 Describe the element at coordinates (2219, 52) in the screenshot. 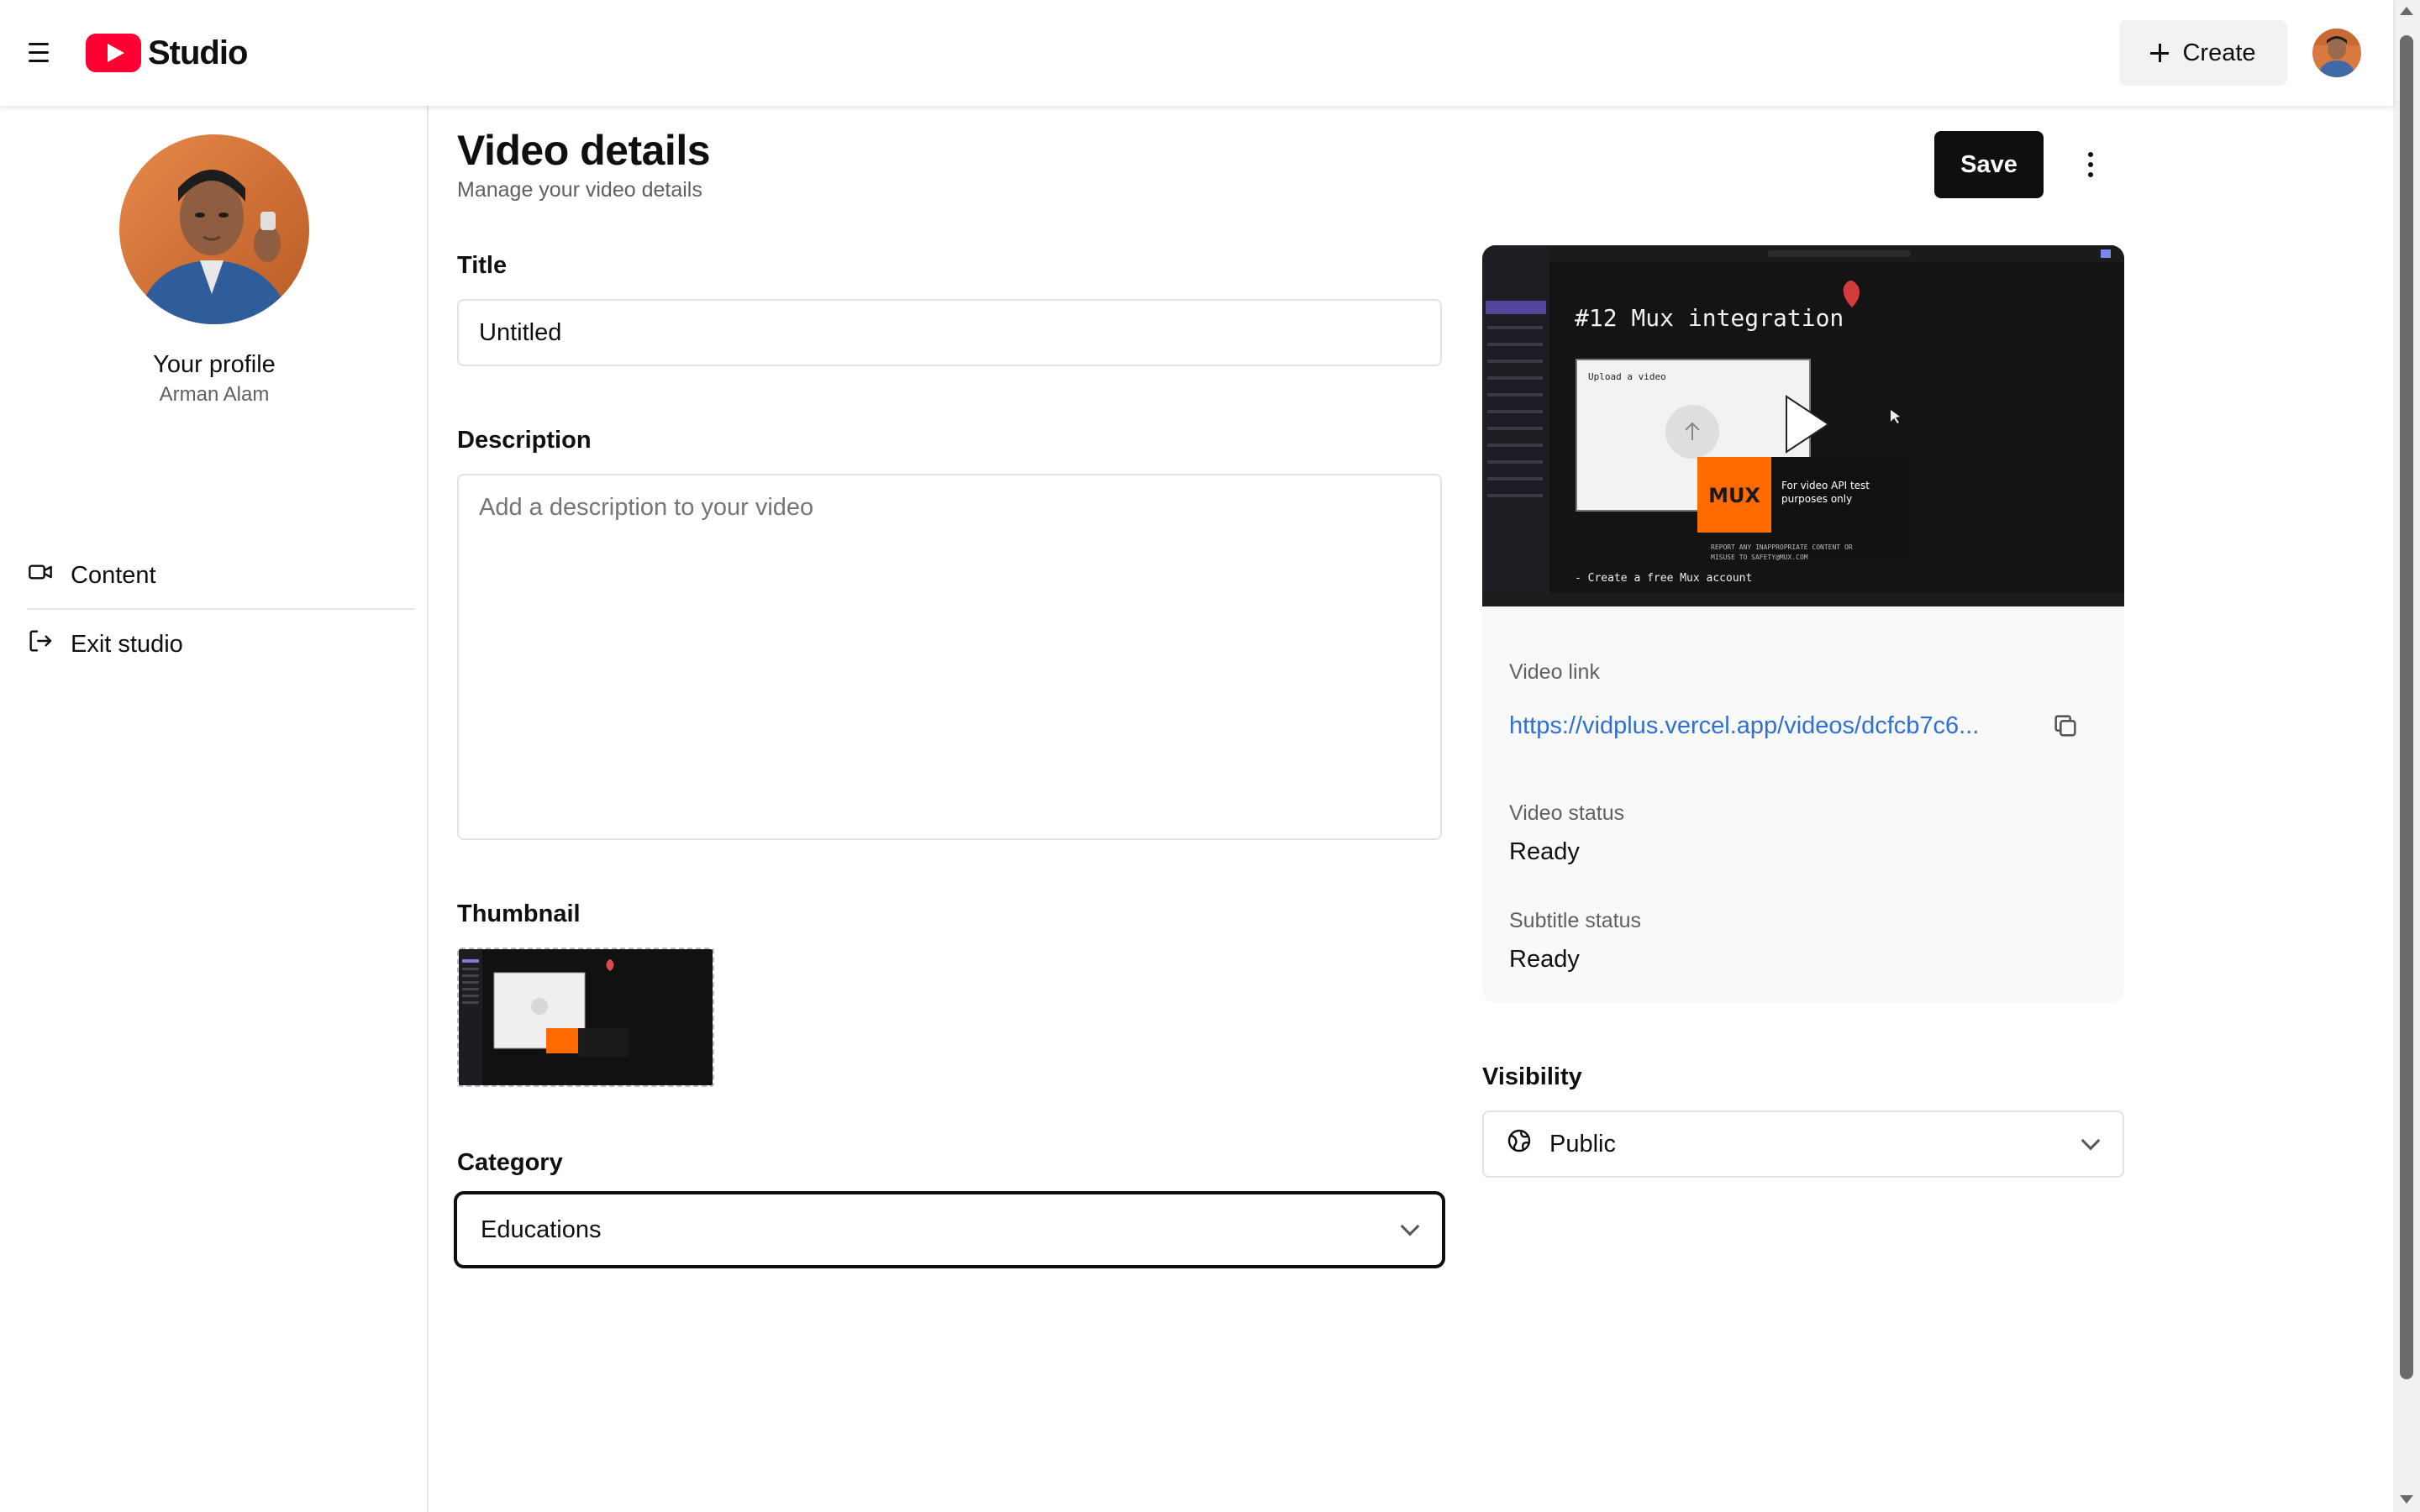

I see `create-label: Create` at that location.